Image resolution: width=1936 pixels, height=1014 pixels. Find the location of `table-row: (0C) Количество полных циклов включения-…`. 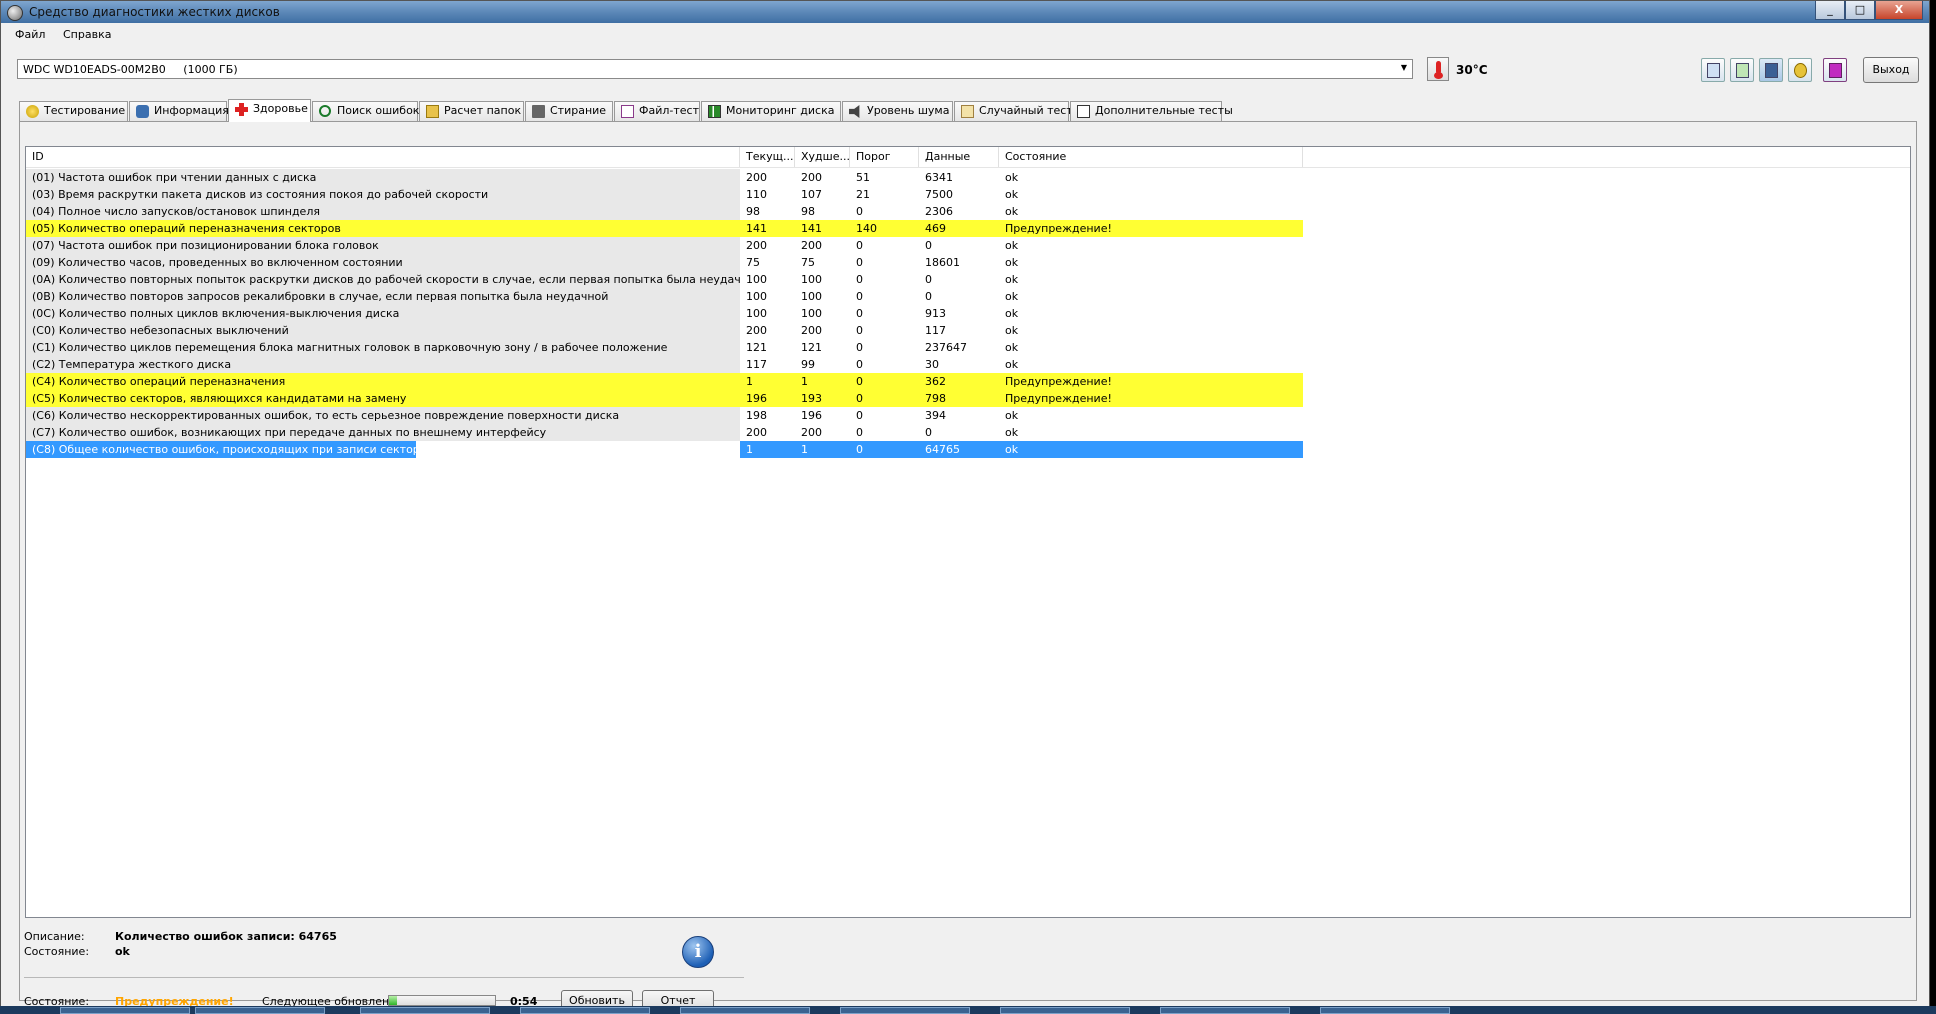

table-row: (0C) Количество полных циклов включения-… is located at coordinates (664, 313).